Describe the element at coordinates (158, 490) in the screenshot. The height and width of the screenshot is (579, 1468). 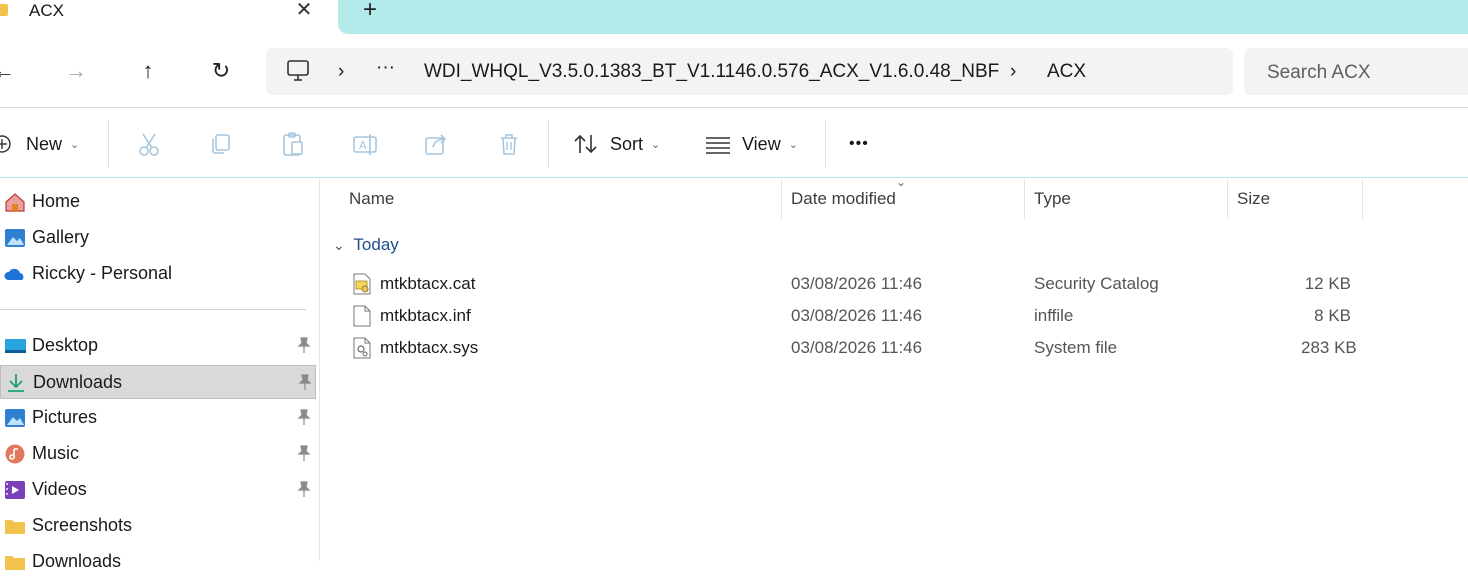
I see `sidebar-item-videos: Videos` at that location.